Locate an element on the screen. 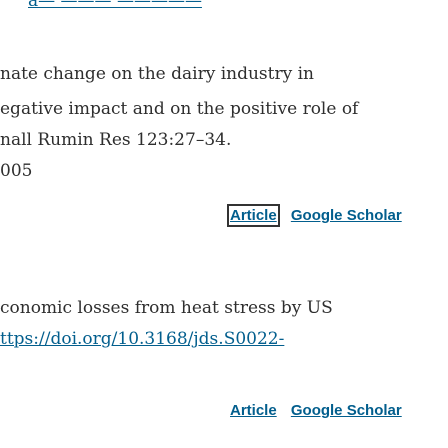 This screenshot has width=448, height=448. reference-text-line: 005 is located at coordinates (16, 171).